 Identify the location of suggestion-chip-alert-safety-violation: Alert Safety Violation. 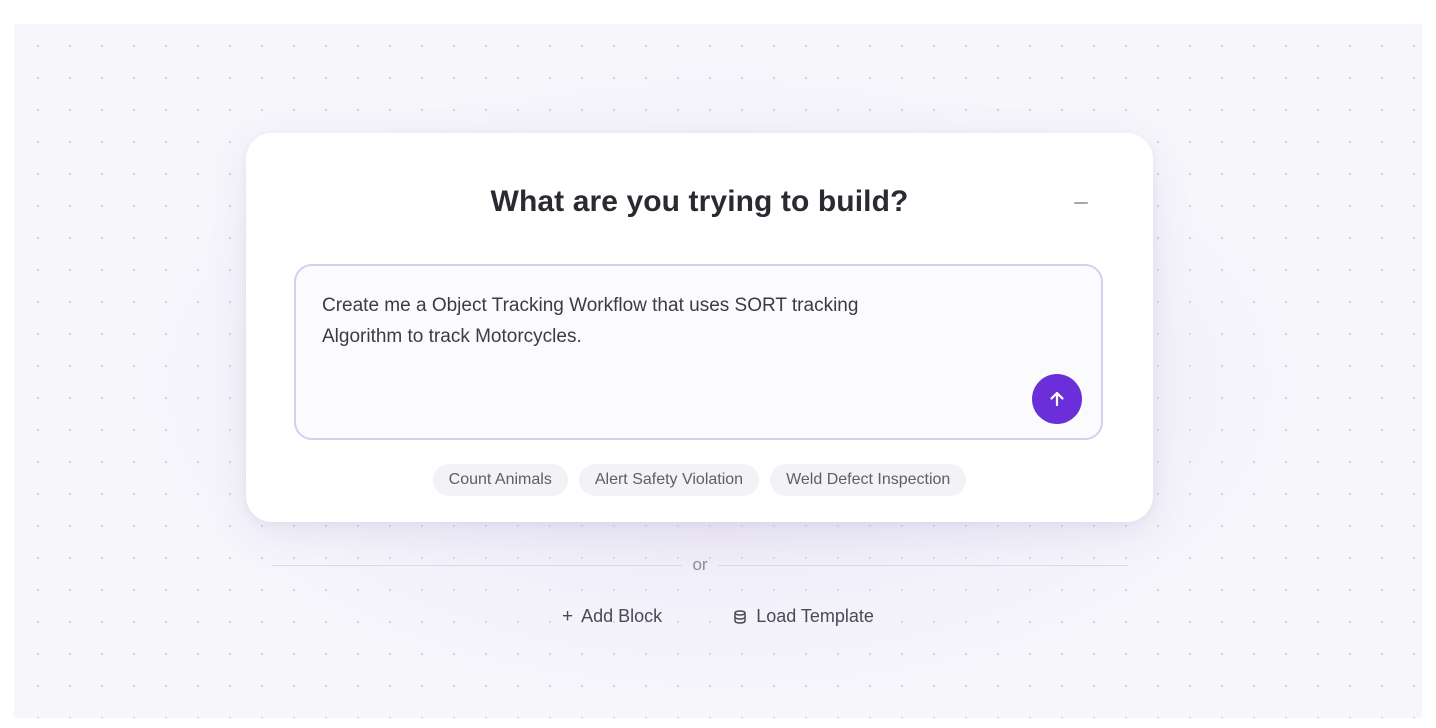
(669, 480).